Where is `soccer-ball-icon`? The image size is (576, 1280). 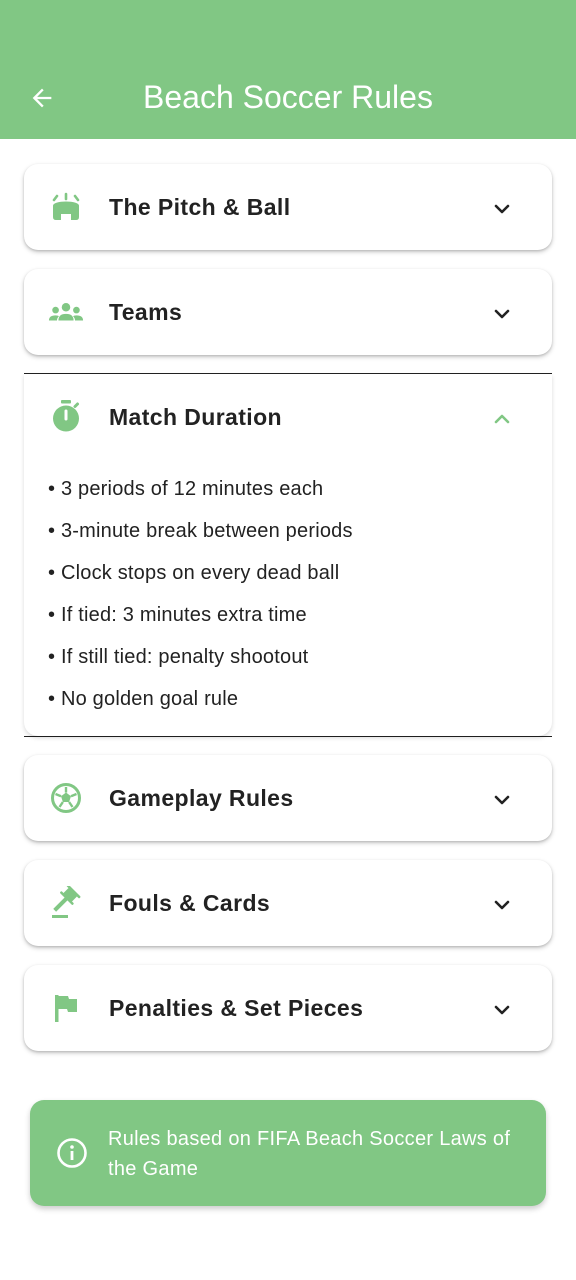 soccer-ball-icon is located at coordinates (66, 798).